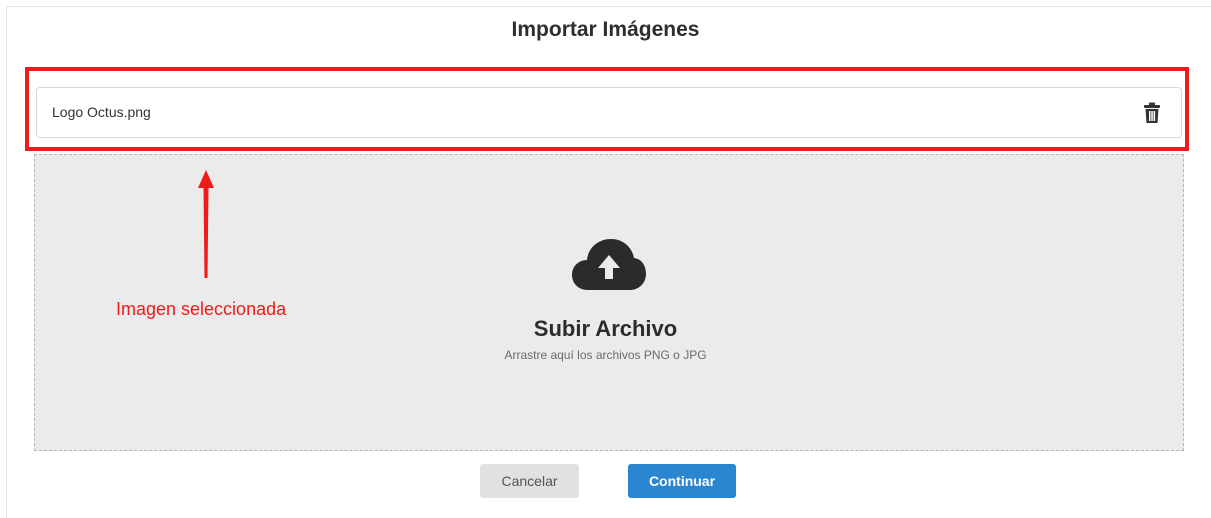 This screenshot has height=518, width=1211. I want to click on continue-button: Continuar, so click(682, 481).